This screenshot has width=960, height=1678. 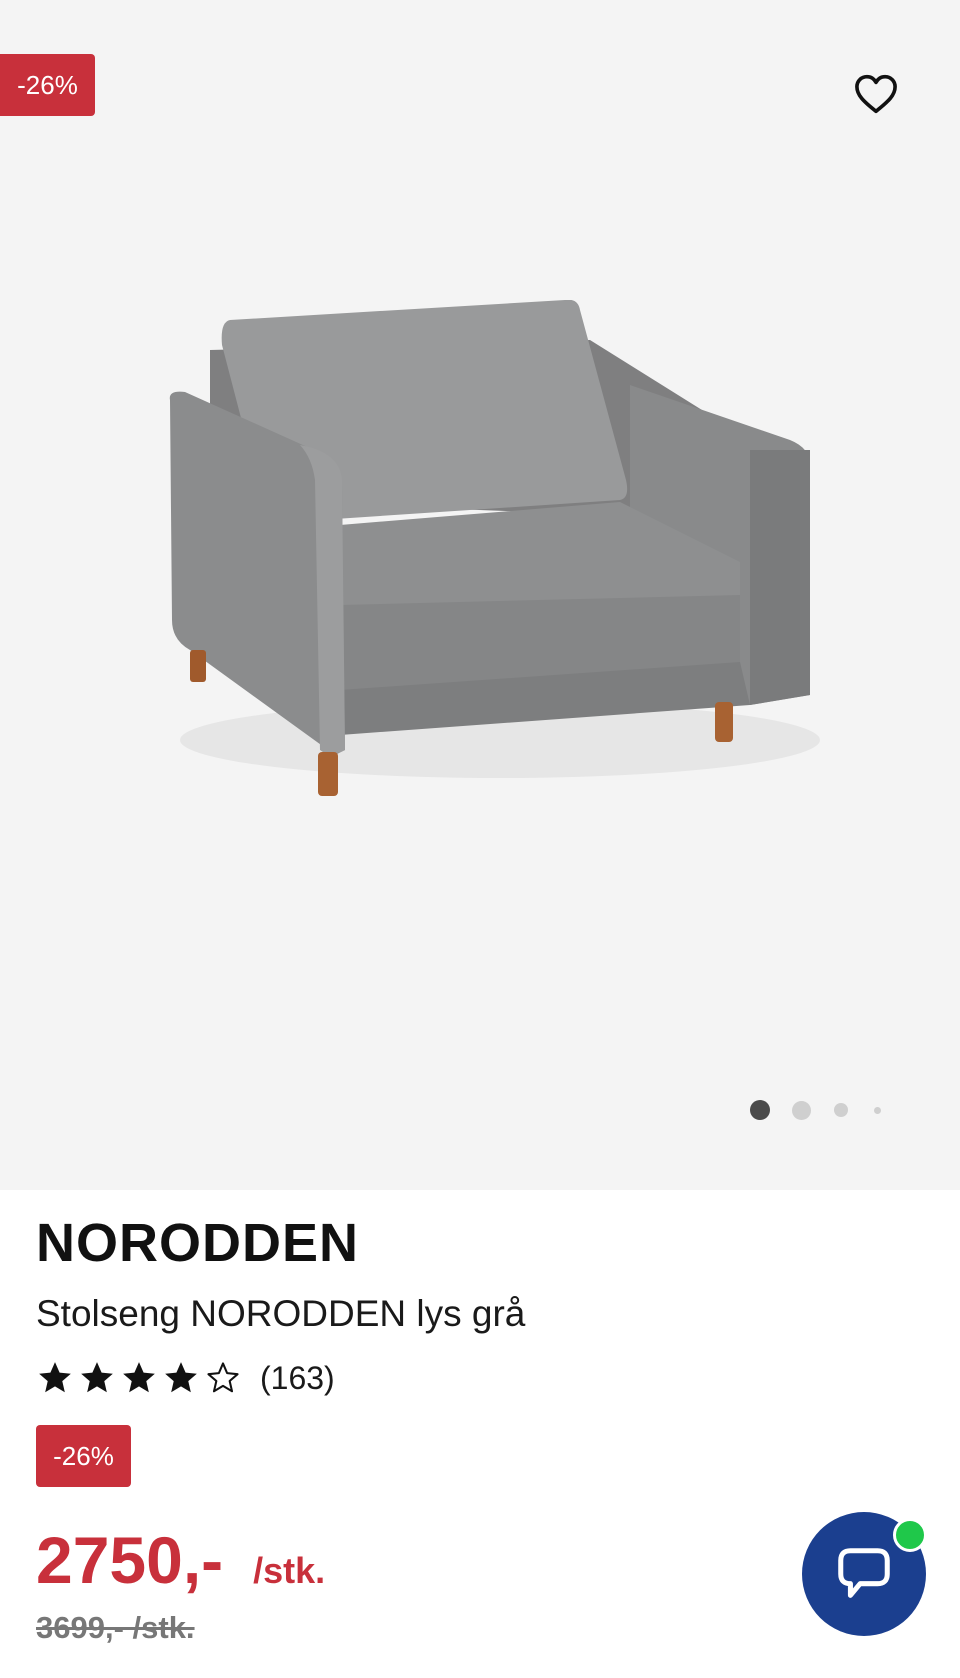 I want to click on online-status-dot, so click(x=910, y=1535).